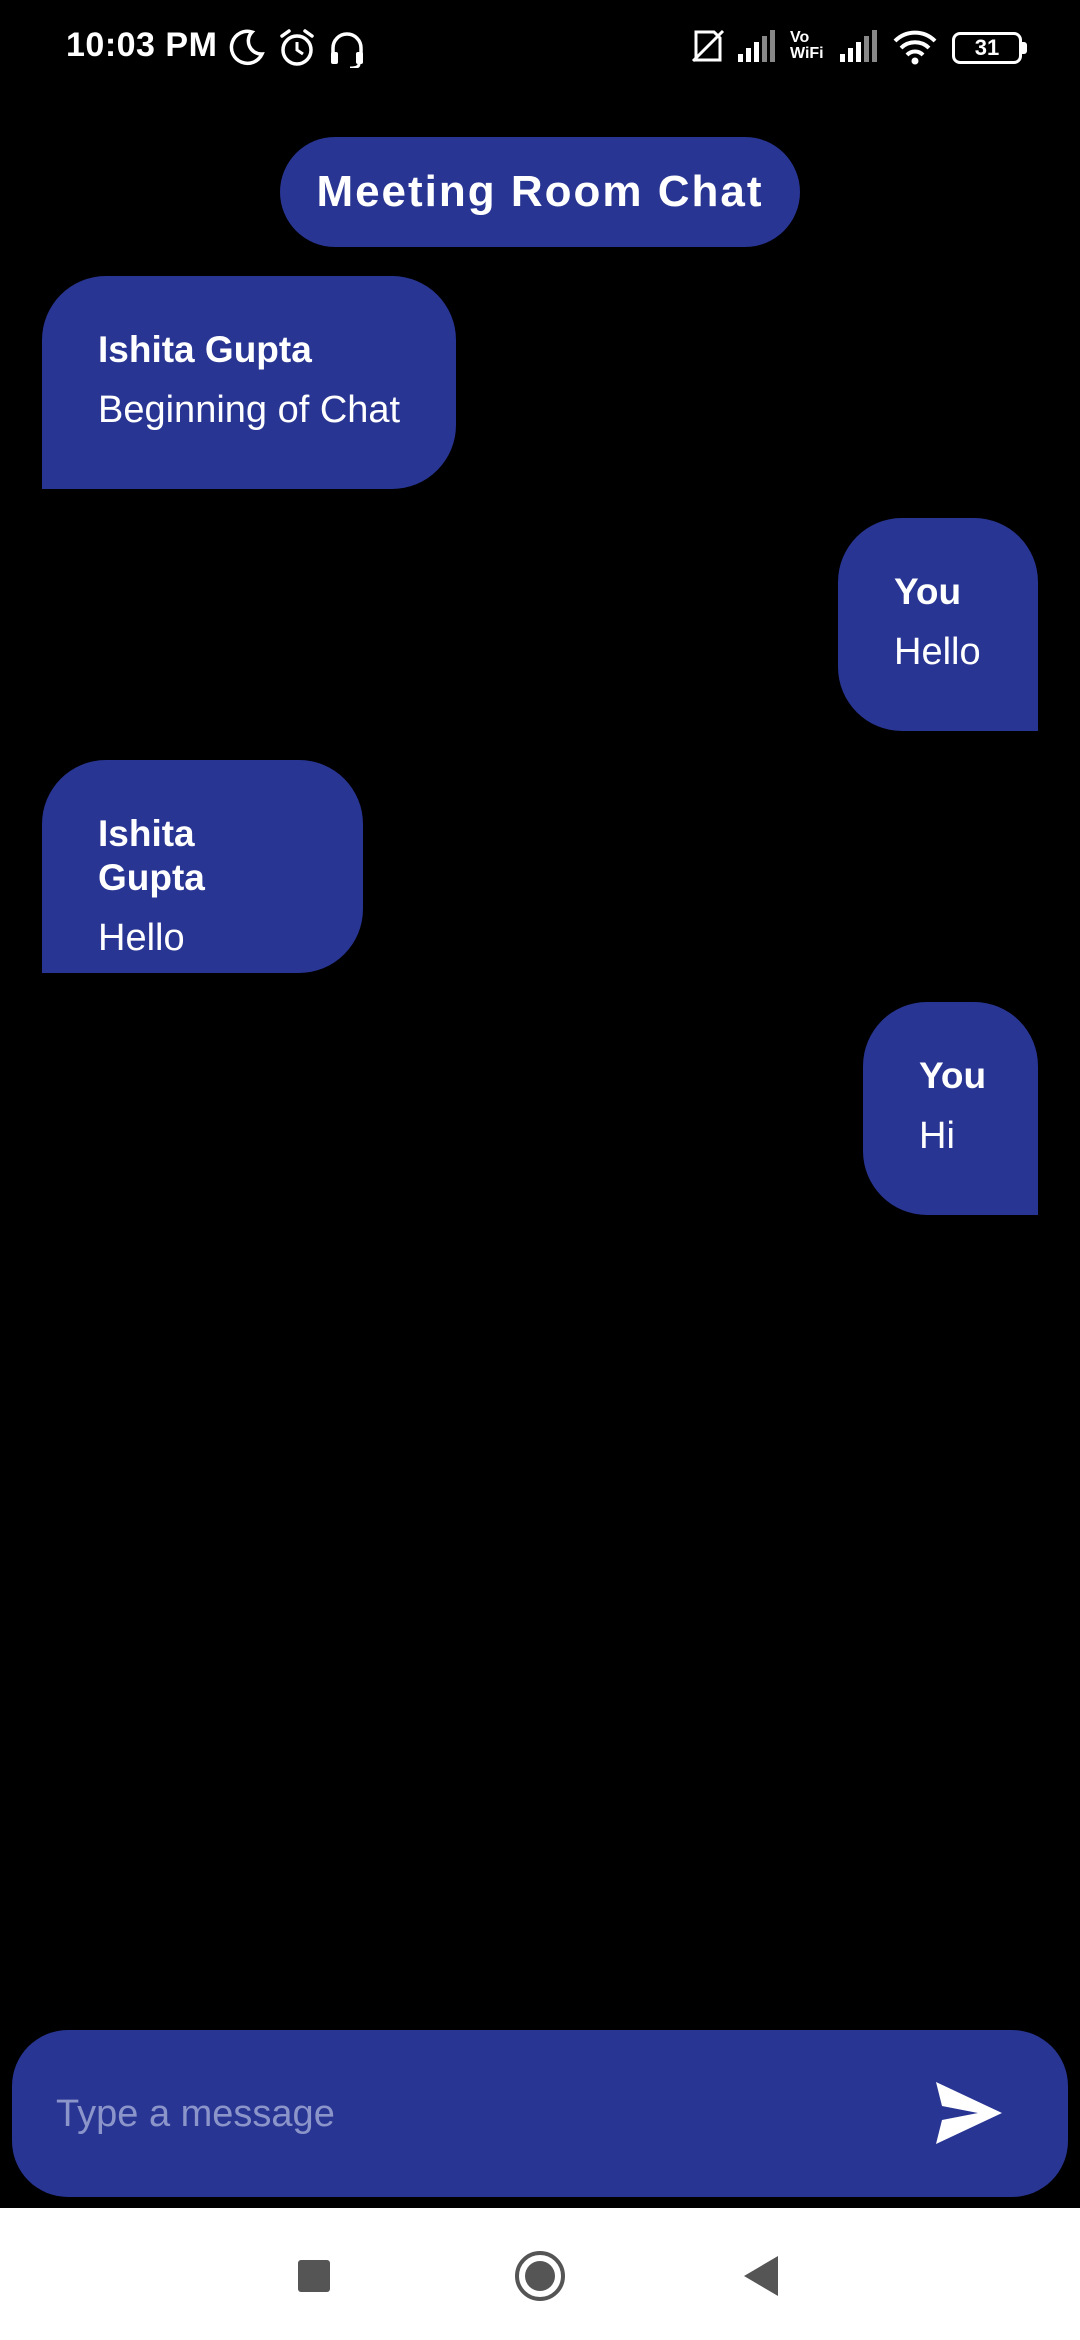 This screenshot has height=2340, width=1080. Describe the element at coordinates (708, 46) in the screenshot. I see `no-sim-icon` at that location.